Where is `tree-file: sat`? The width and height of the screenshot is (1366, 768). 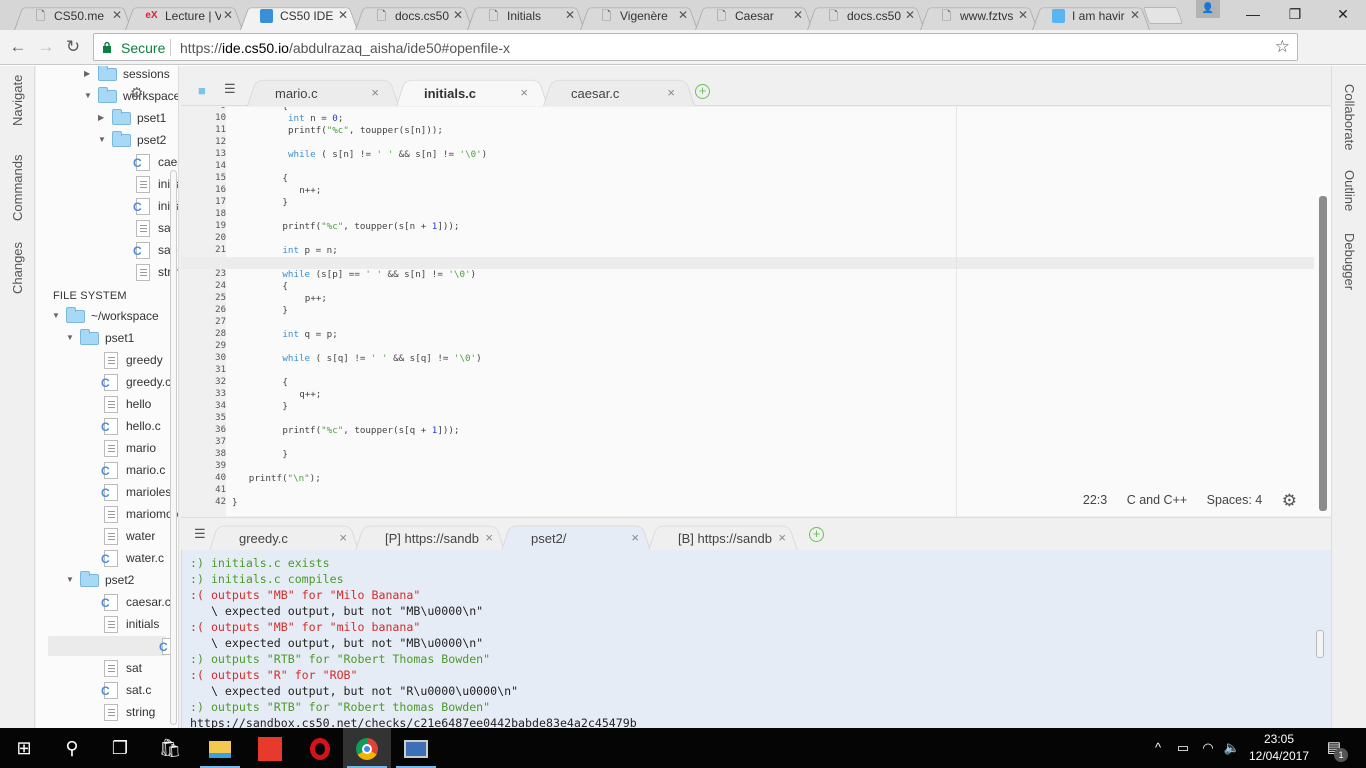
tree-file: sat is located at coordinates (107, 668).